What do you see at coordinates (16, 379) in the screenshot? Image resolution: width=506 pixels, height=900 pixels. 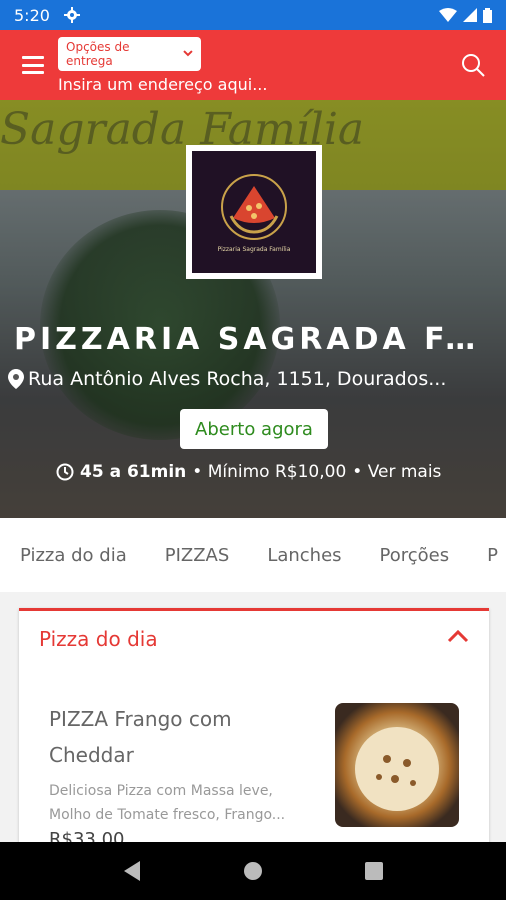 I see `location-pin-icon` at bounding box center [16, 379].